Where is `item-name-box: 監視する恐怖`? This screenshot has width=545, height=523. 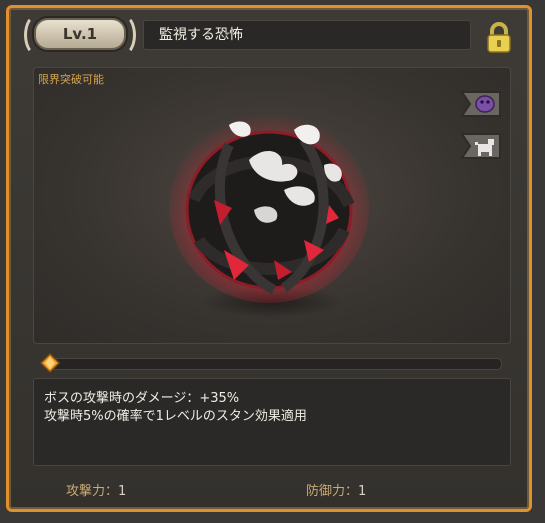
item-name-box: 監視する恐怖 is located at coordinates (307, 35).